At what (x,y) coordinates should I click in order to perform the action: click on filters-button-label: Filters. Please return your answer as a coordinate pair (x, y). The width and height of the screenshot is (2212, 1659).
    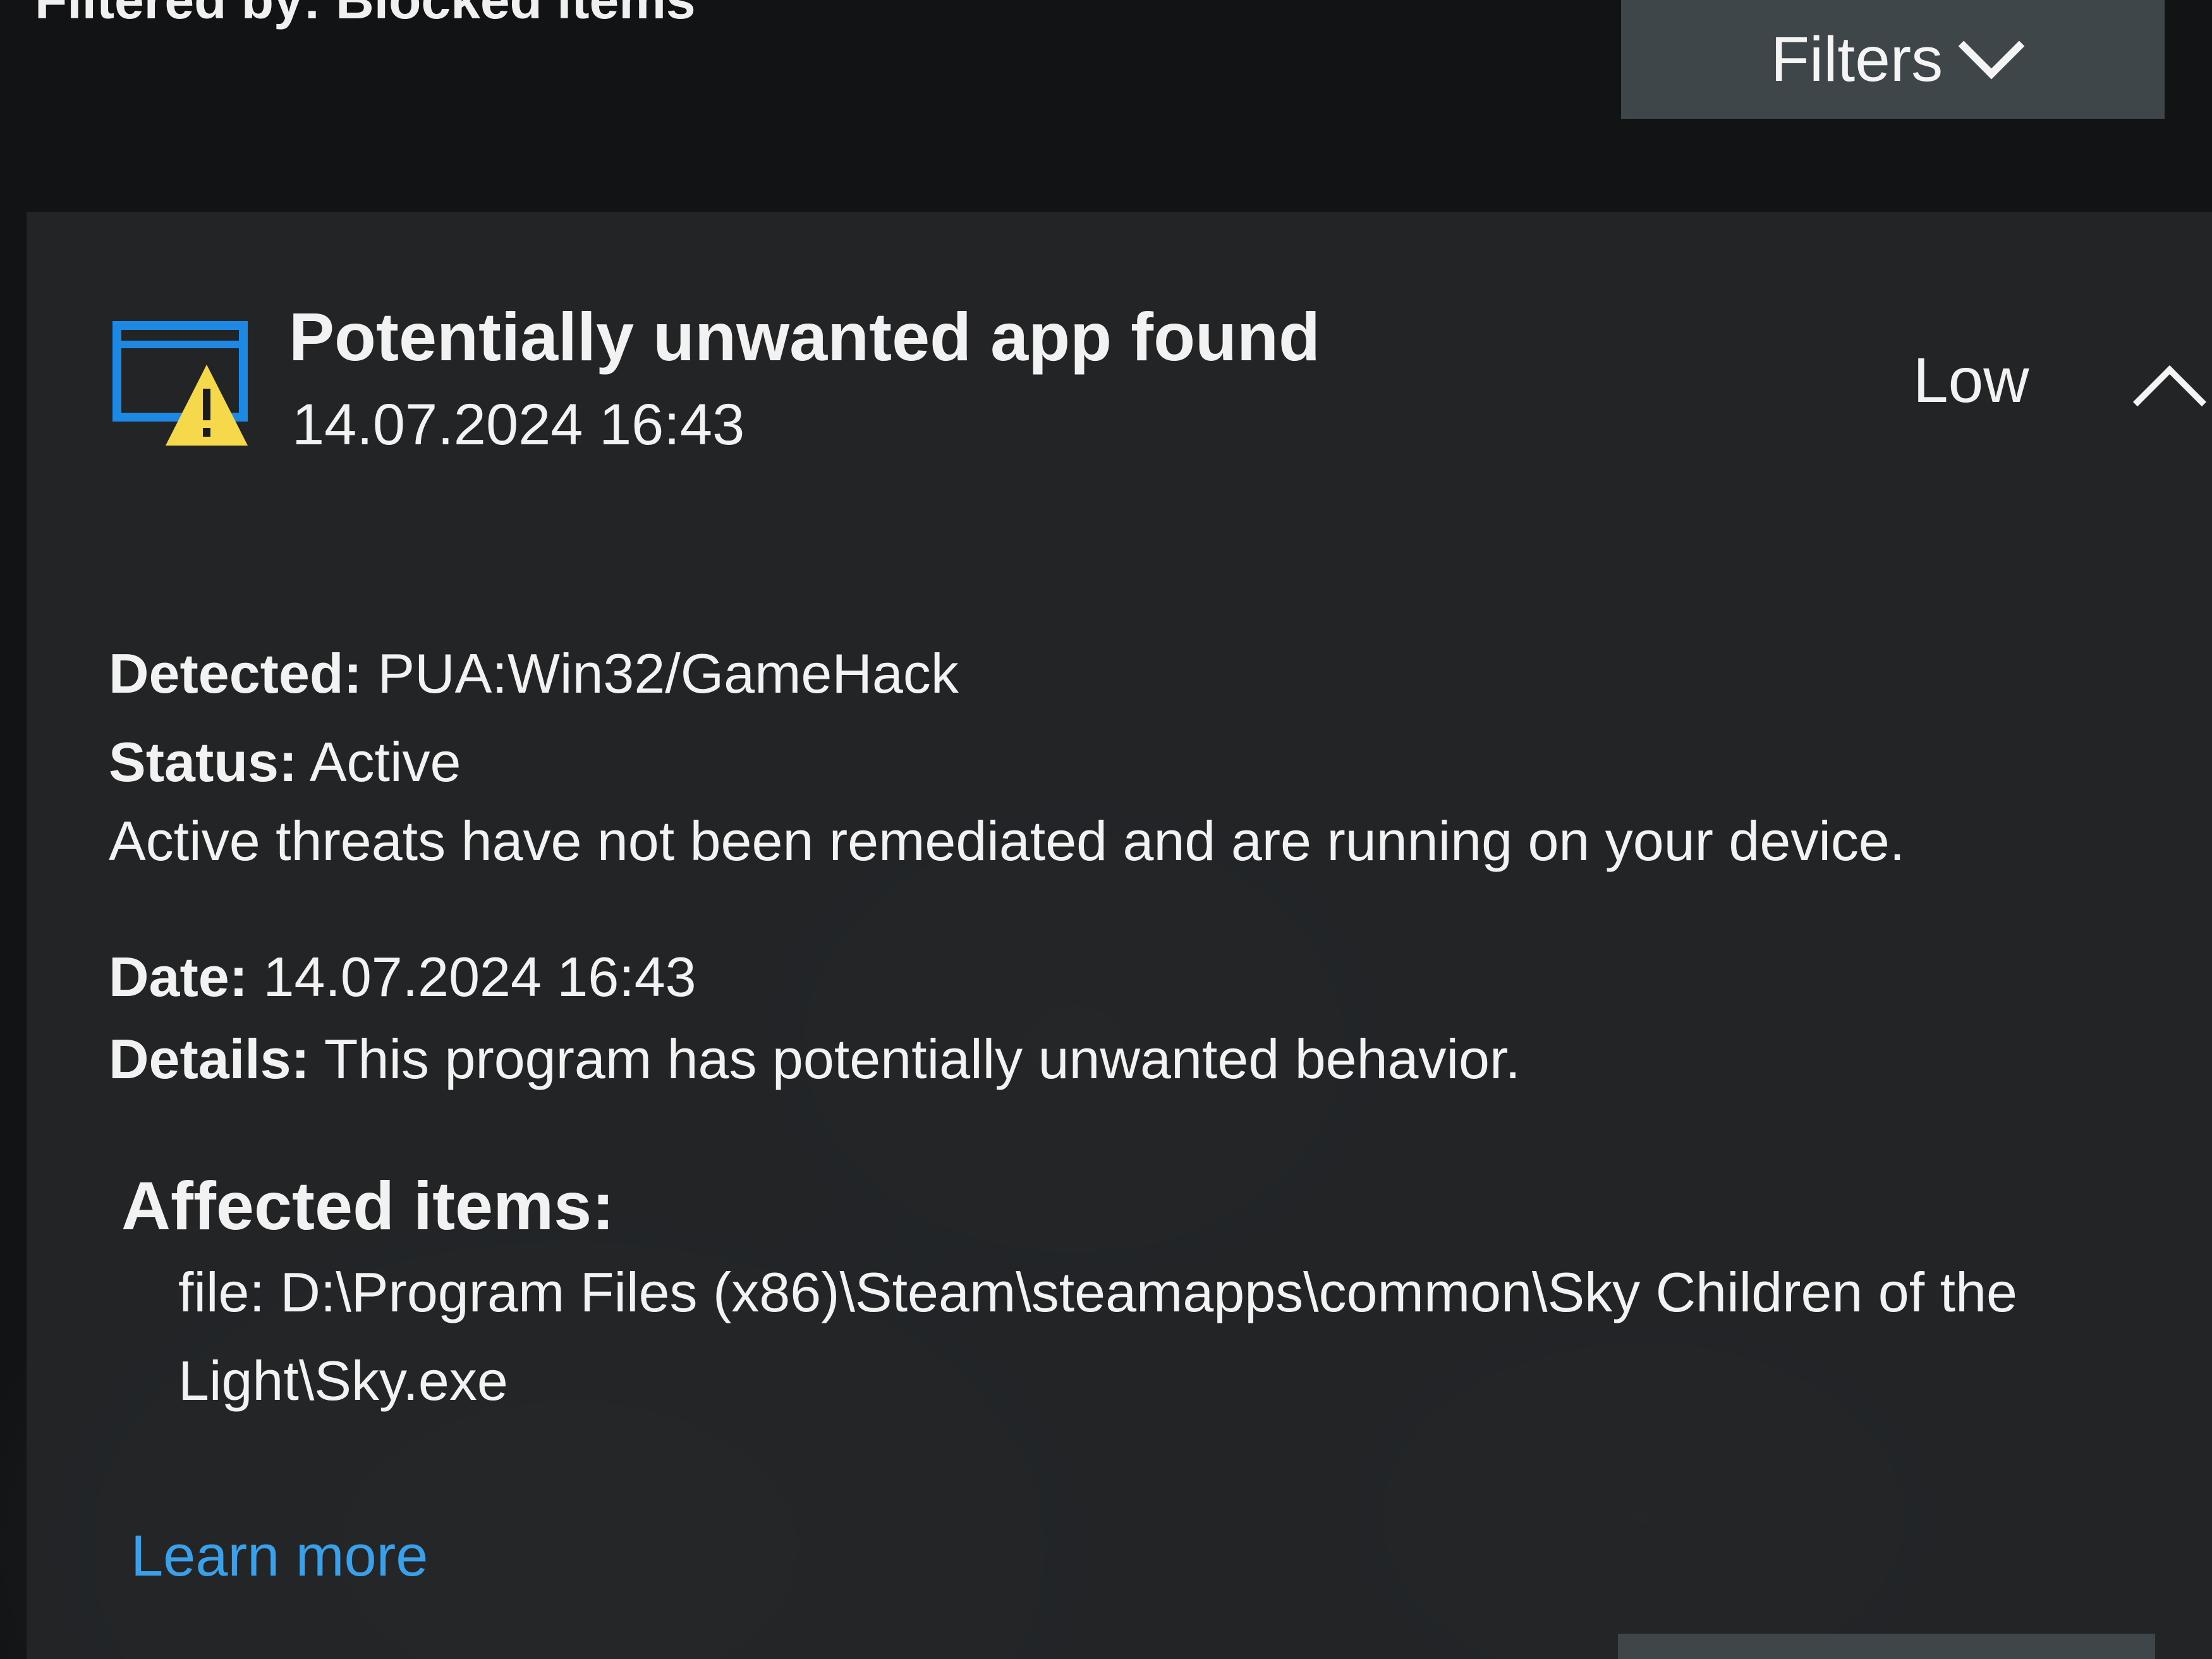
    Looking at the image, I should click on (1856, 59).